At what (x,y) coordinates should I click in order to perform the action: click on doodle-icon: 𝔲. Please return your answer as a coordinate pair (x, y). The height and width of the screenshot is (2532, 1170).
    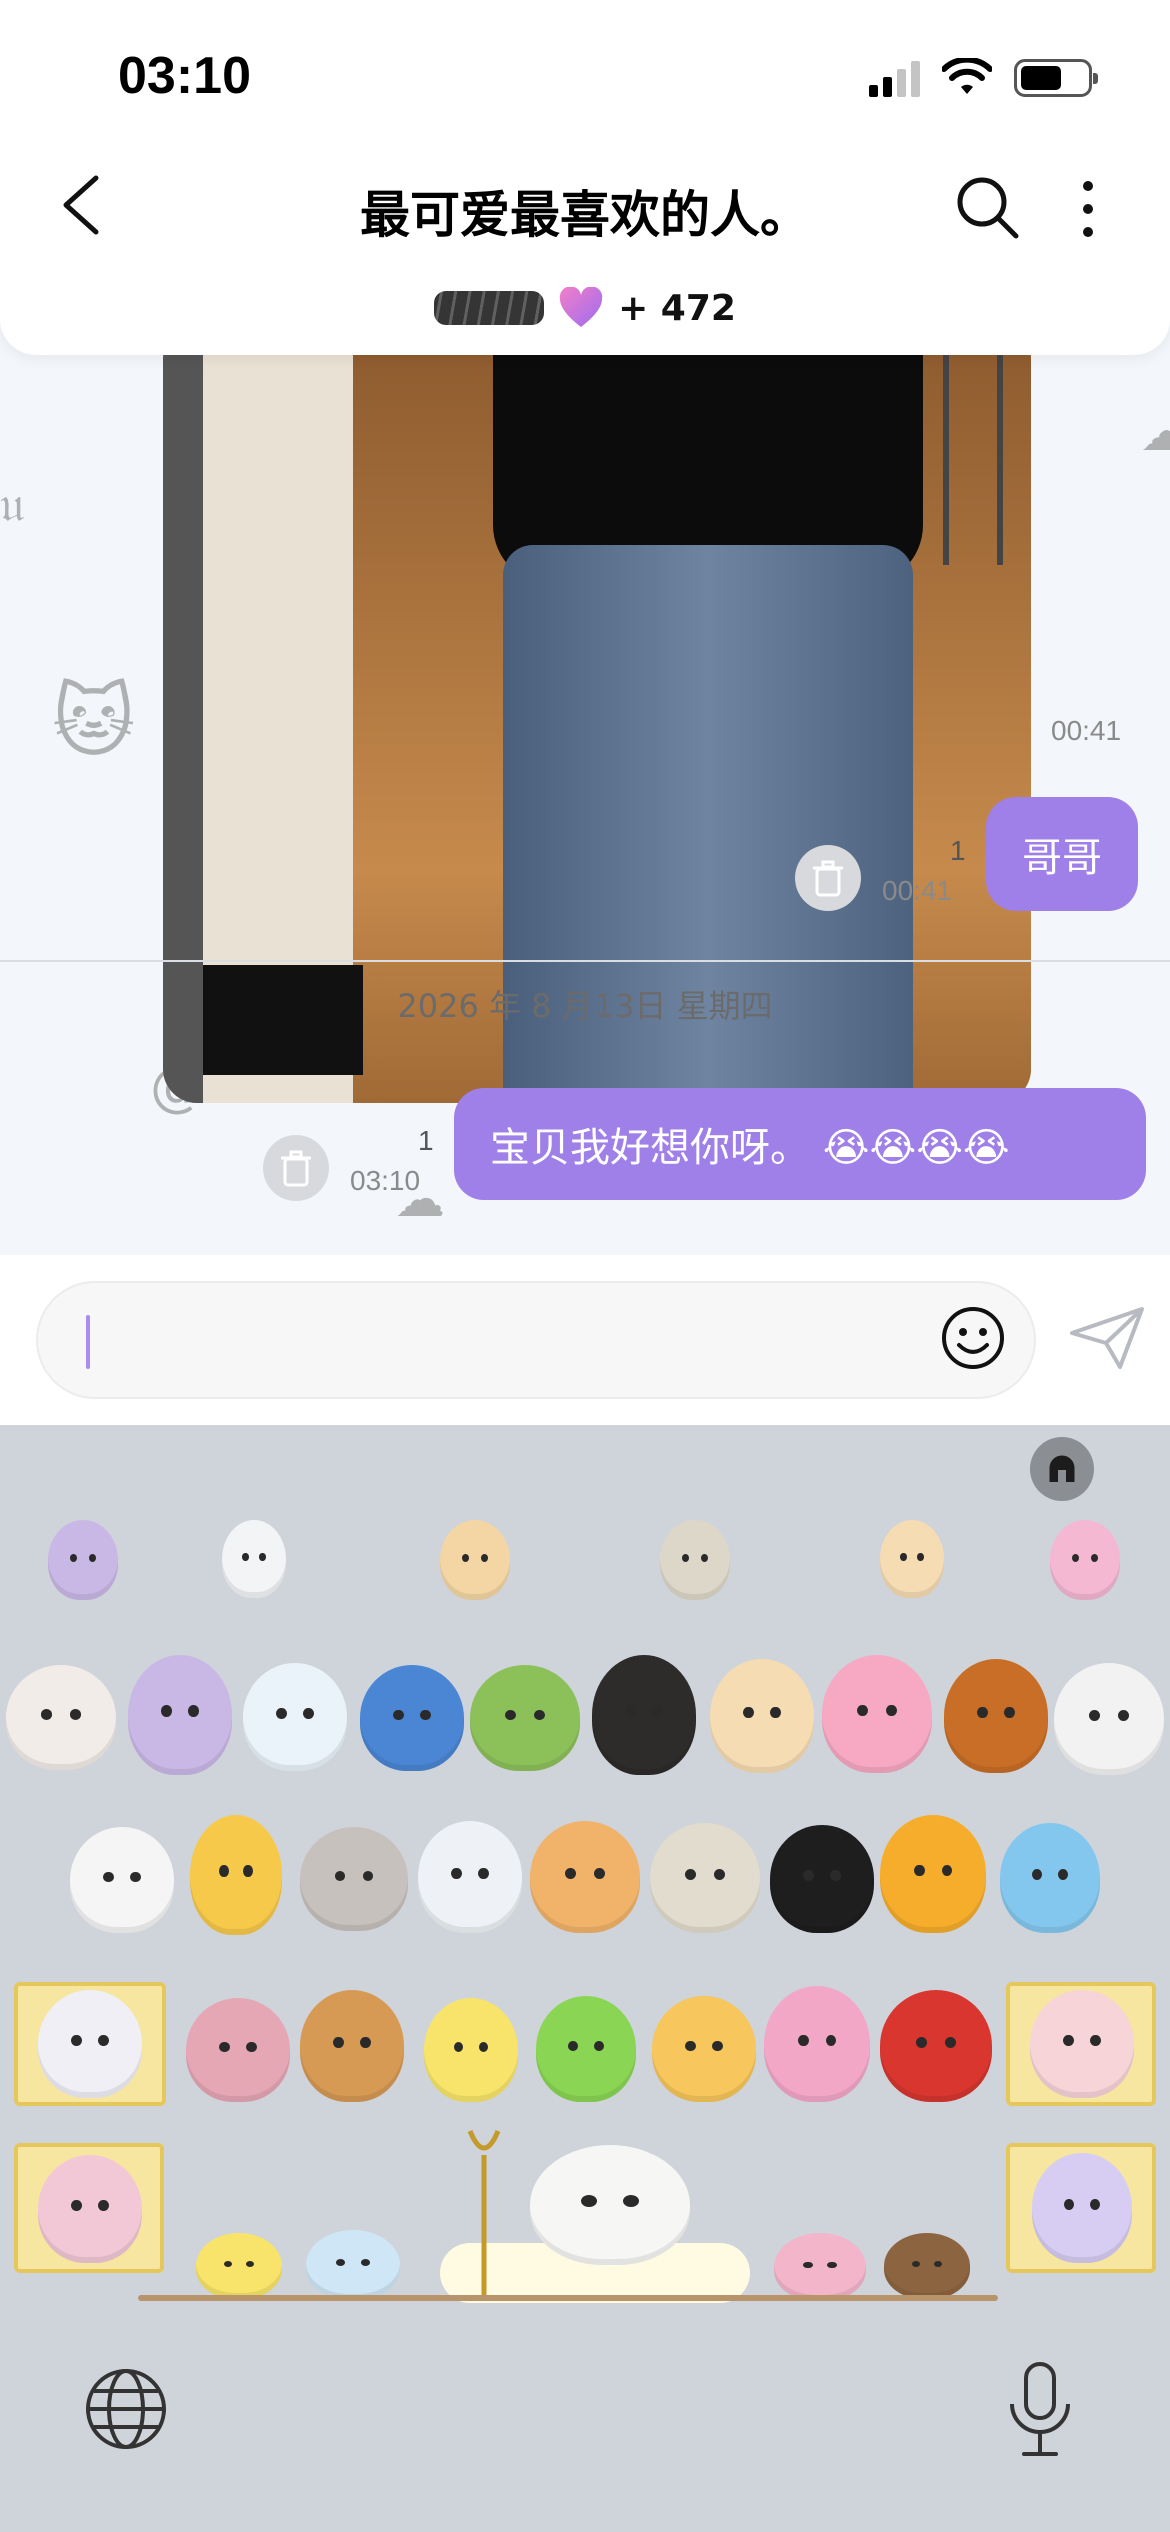
    Looking at the image, I should click on (12, 504).